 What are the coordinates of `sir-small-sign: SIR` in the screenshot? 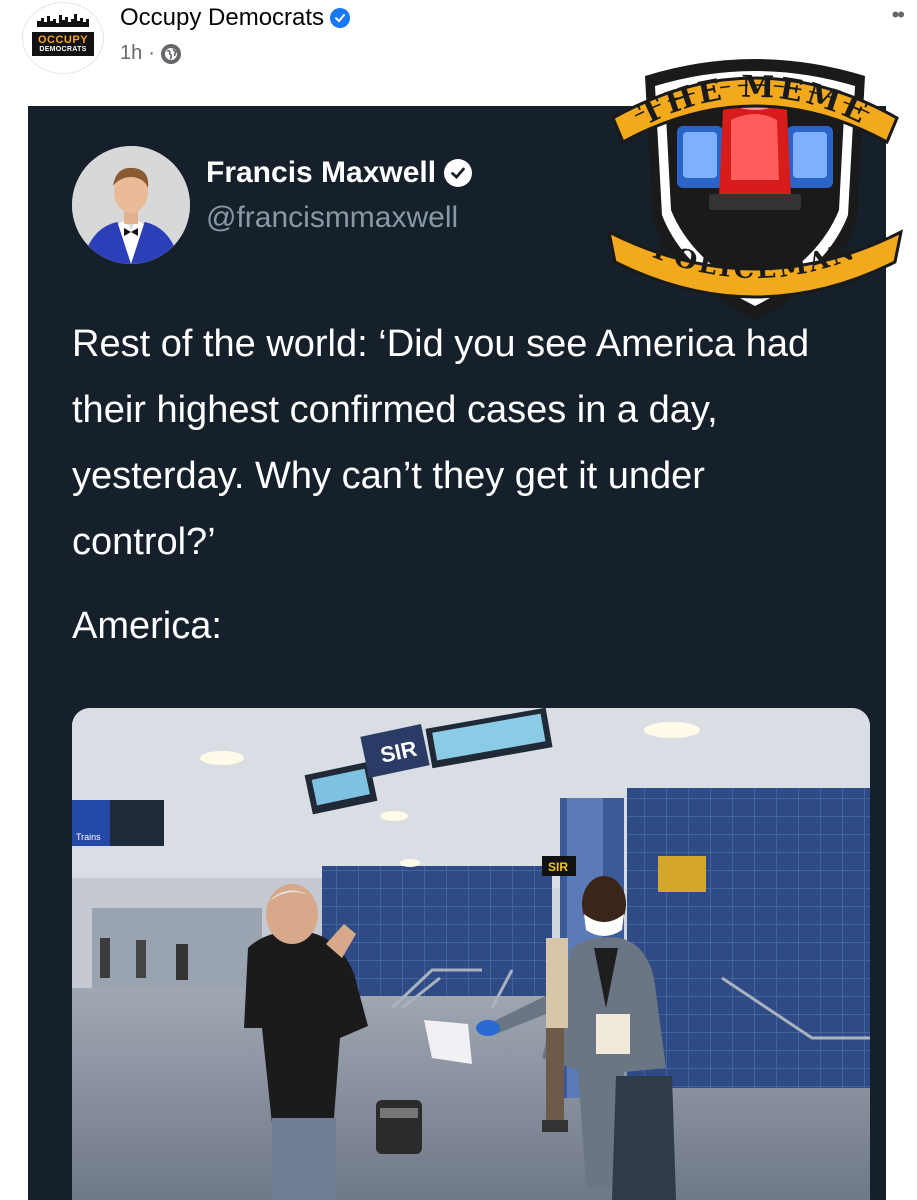 It's located at (558, 867).